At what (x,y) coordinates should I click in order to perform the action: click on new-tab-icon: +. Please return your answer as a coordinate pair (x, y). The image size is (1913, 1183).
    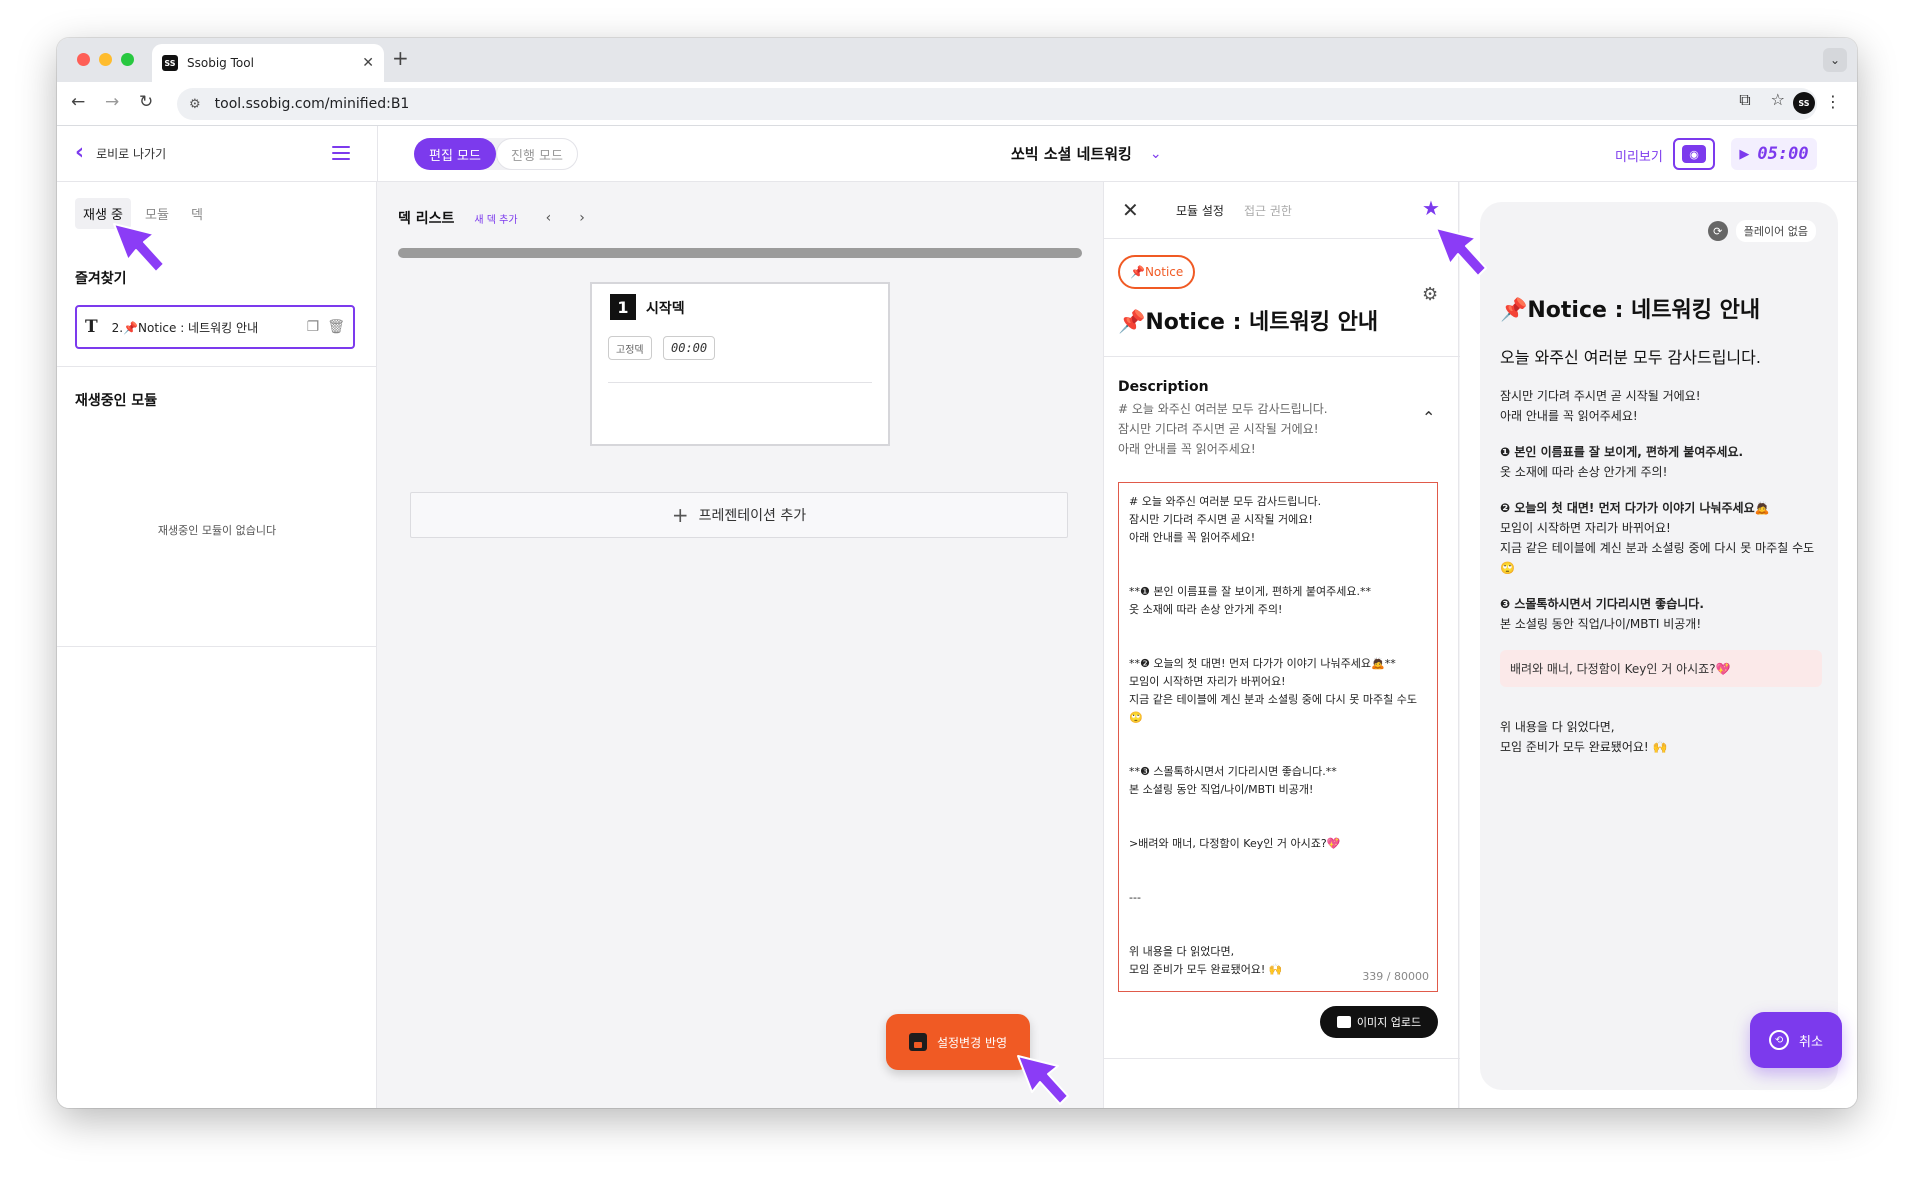
    Looking at the image, I should click on (400, 58).